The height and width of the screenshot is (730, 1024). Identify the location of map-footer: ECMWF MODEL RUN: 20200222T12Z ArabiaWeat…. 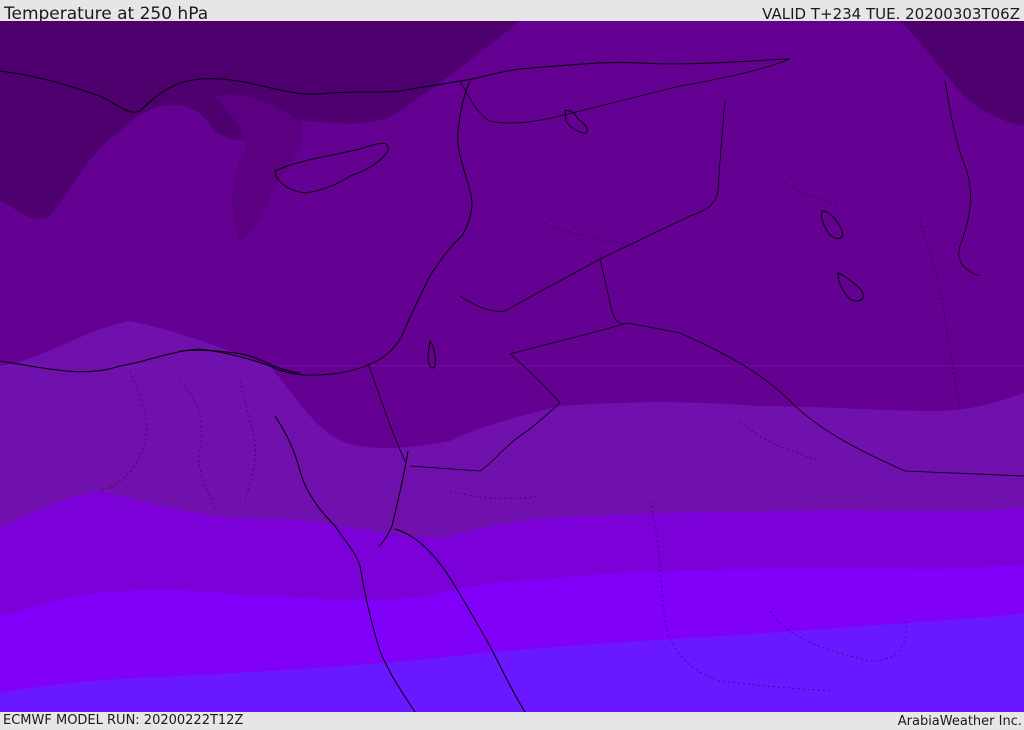
(512, 720).